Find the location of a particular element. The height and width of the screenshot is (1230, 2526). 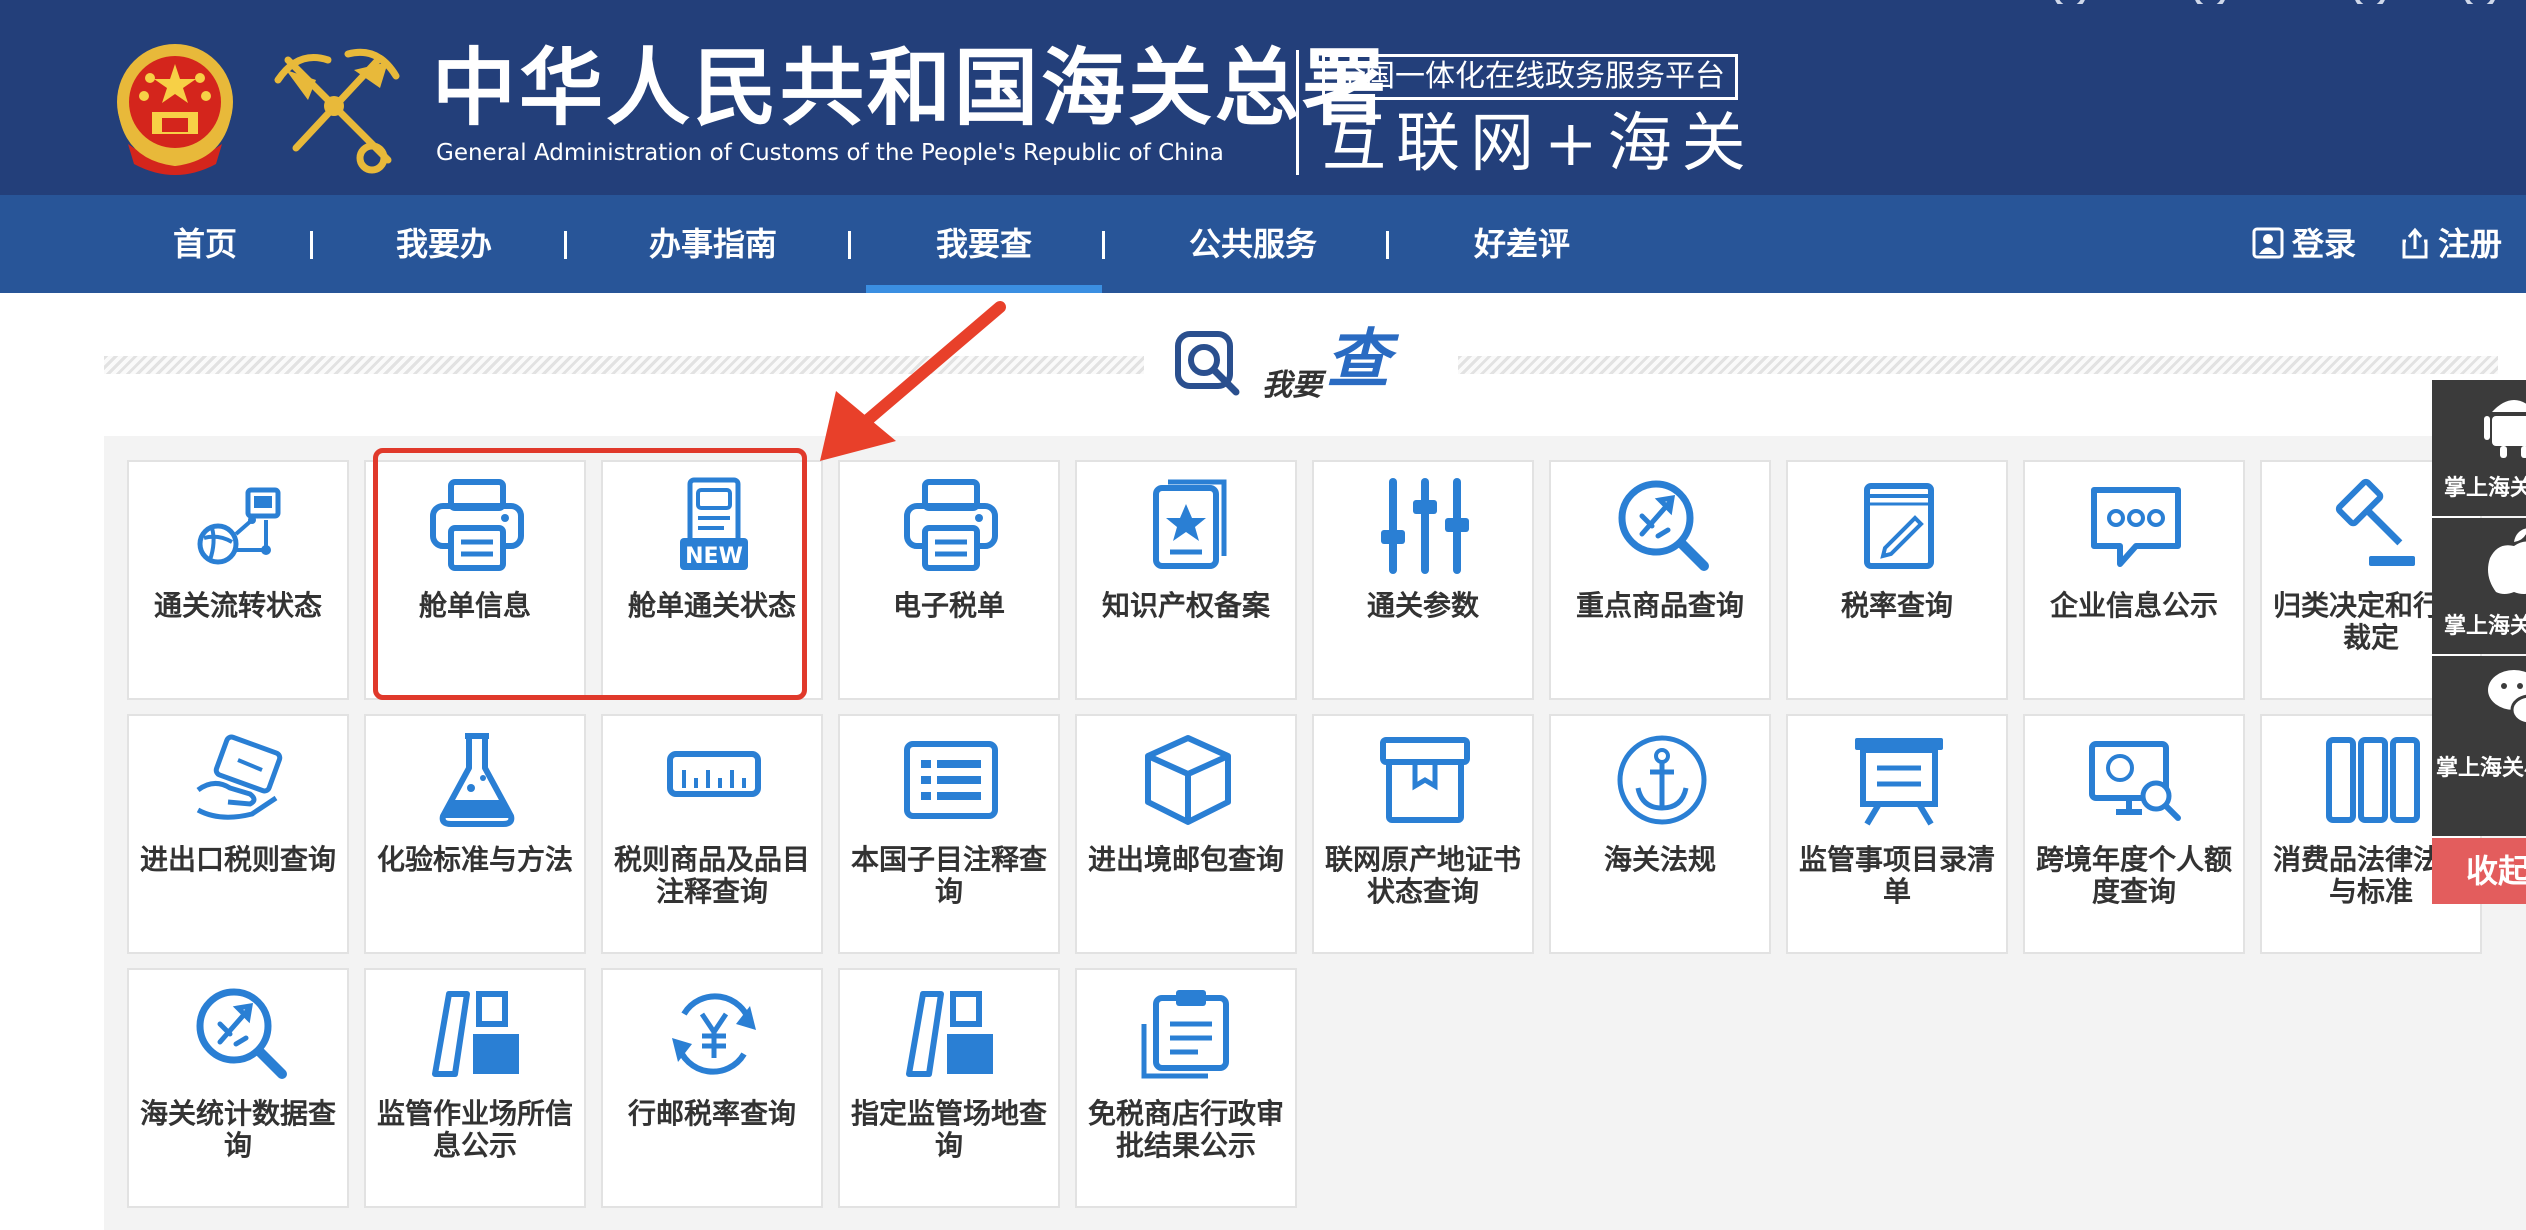

box-open-icon is located at coordinates (1425, 780).